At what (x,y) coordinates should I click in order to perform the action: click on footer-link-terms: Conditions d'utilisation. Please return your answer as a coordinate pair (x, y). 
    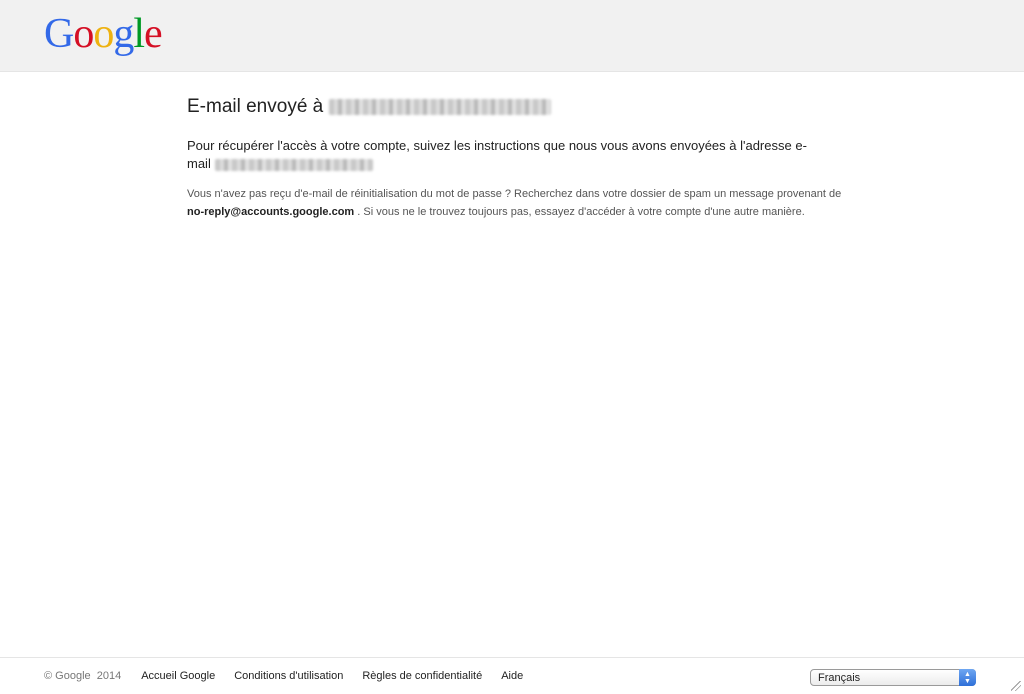
    Looking at the image, I should click on (288, 676).